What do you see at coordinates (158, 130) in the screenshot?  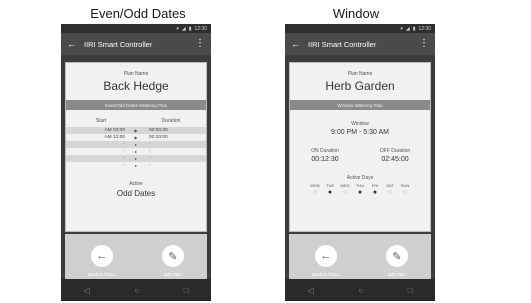 I see `duration-value: 00:00:30` at bounding box center [158, 130].